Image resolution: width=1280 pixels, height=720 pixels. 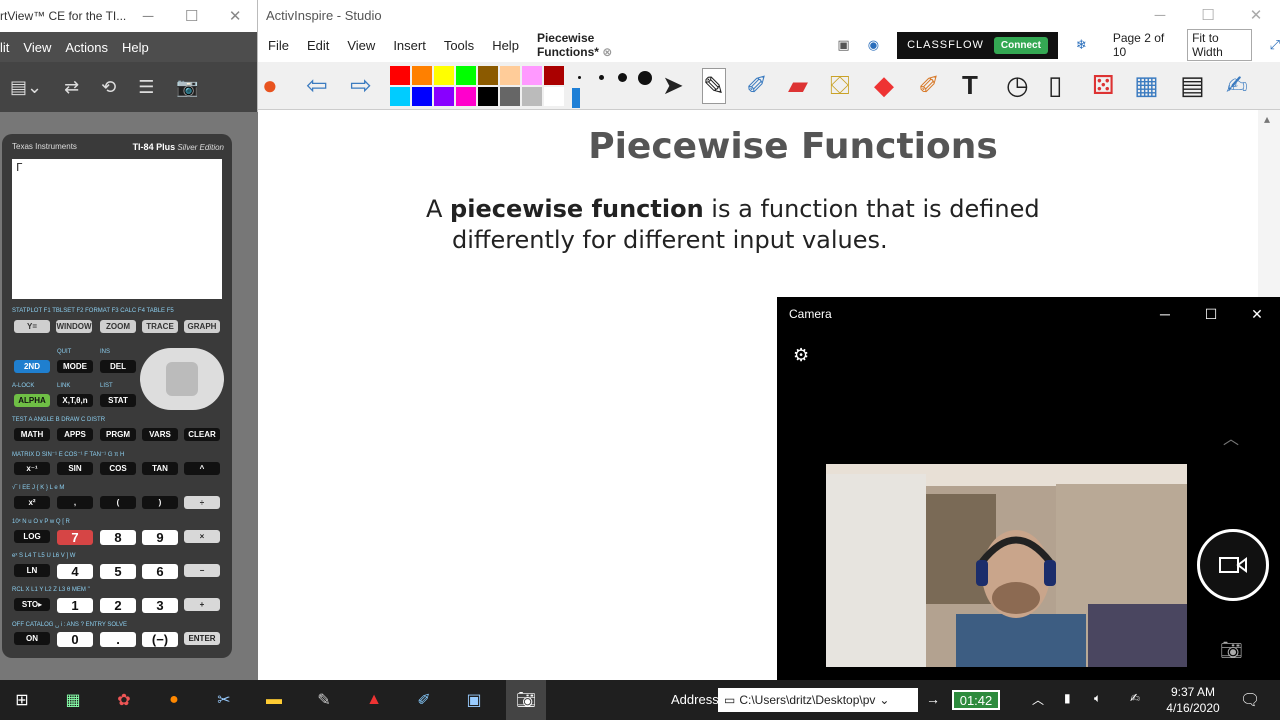 What do you see at coordinates (32, 536) in the screenshot?
I see `calc-key: LOG` at bounding box center [32, 536].